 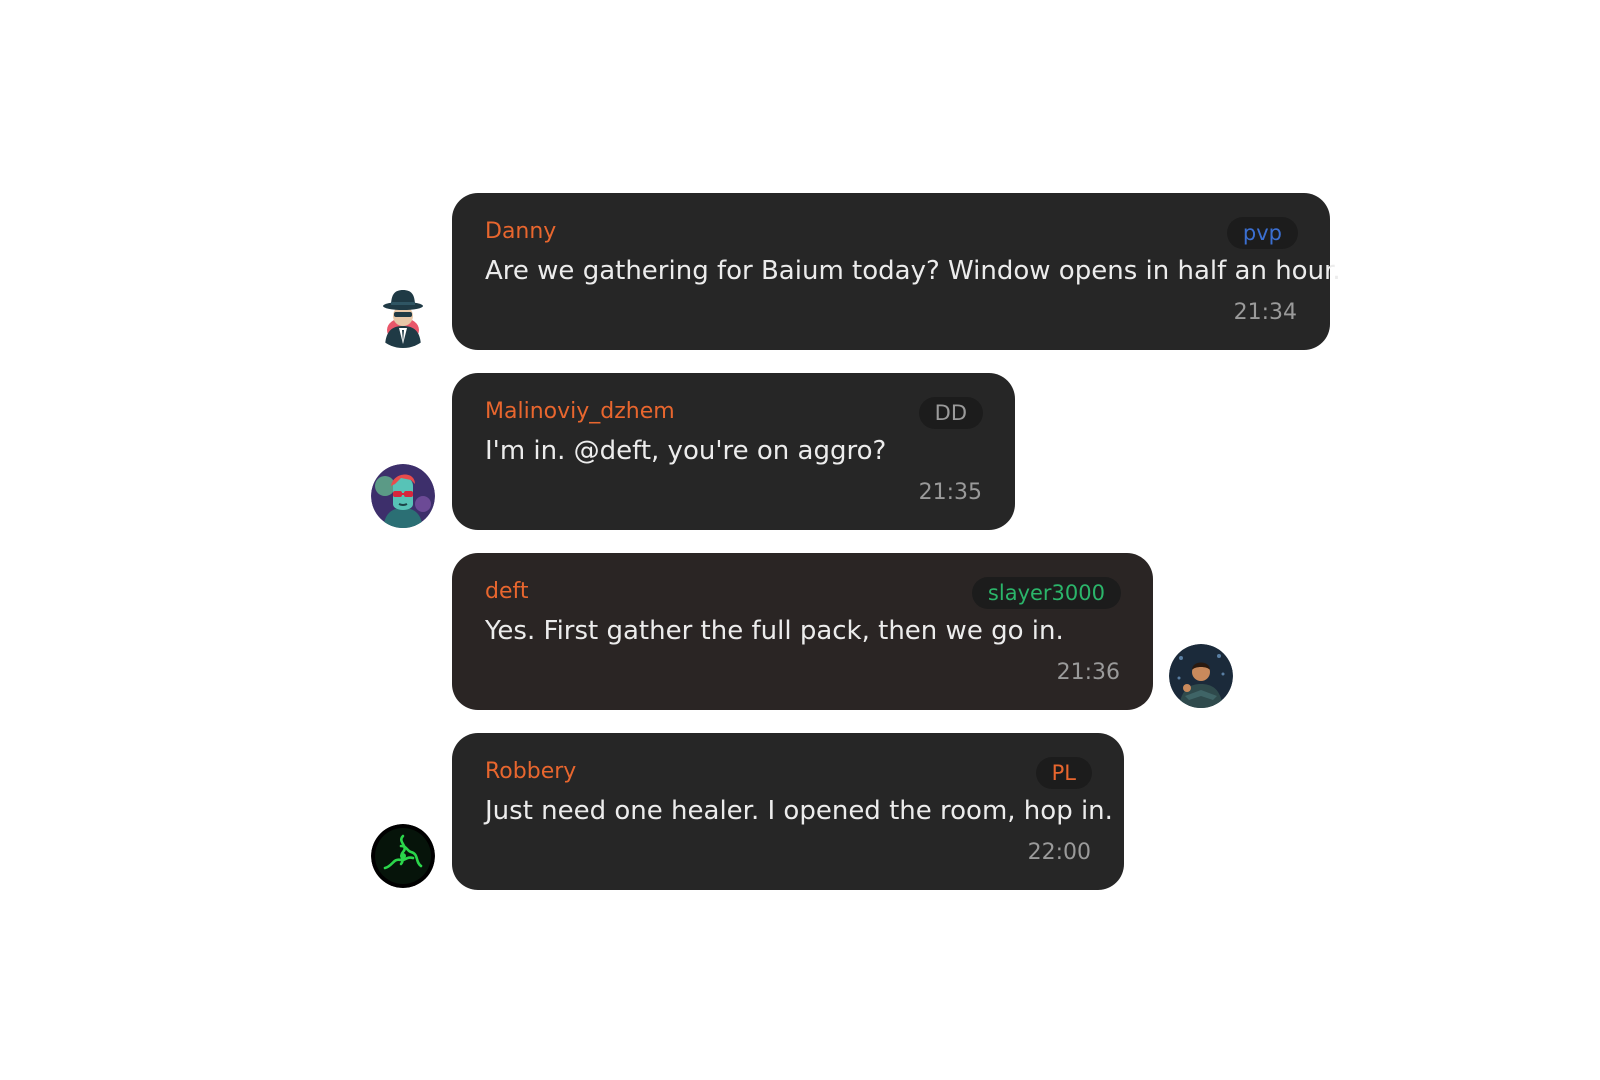 I want to click on message-author: Robbery, so click(x=530, y=771).